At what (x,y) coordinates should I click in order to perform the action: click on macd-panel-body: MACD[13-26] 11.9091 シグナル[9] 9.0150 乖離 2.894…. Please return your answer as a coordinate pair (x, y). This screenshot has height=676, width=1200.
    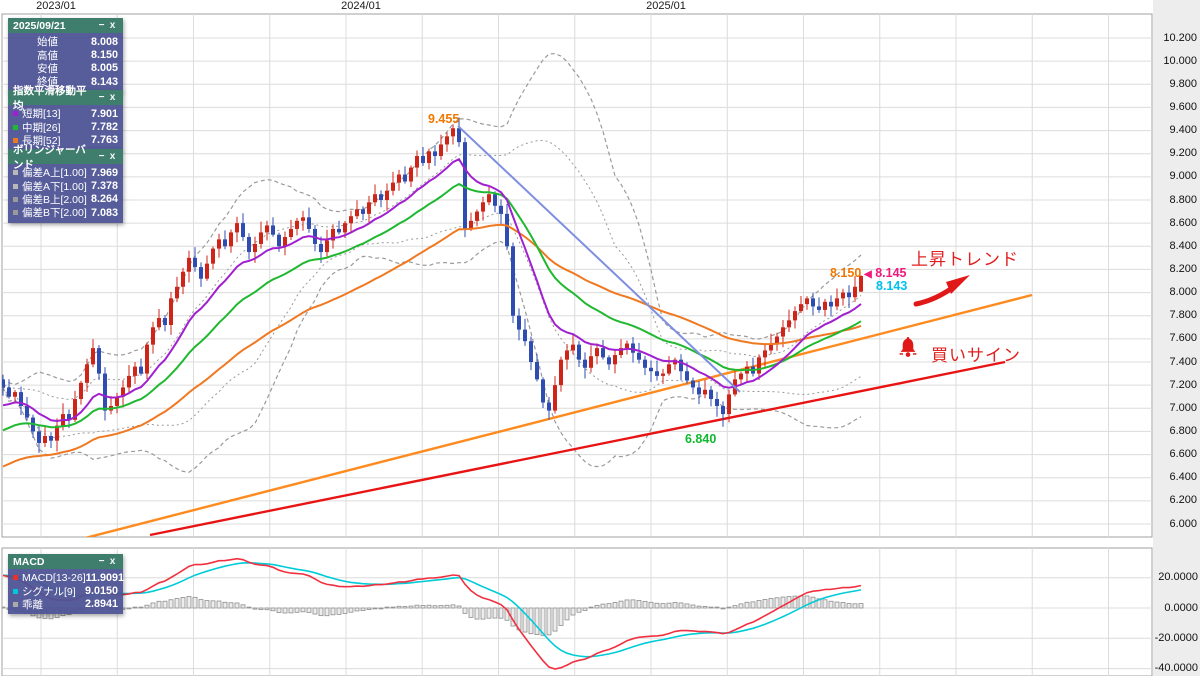
    Looking at the image, I should click on (66, 592).